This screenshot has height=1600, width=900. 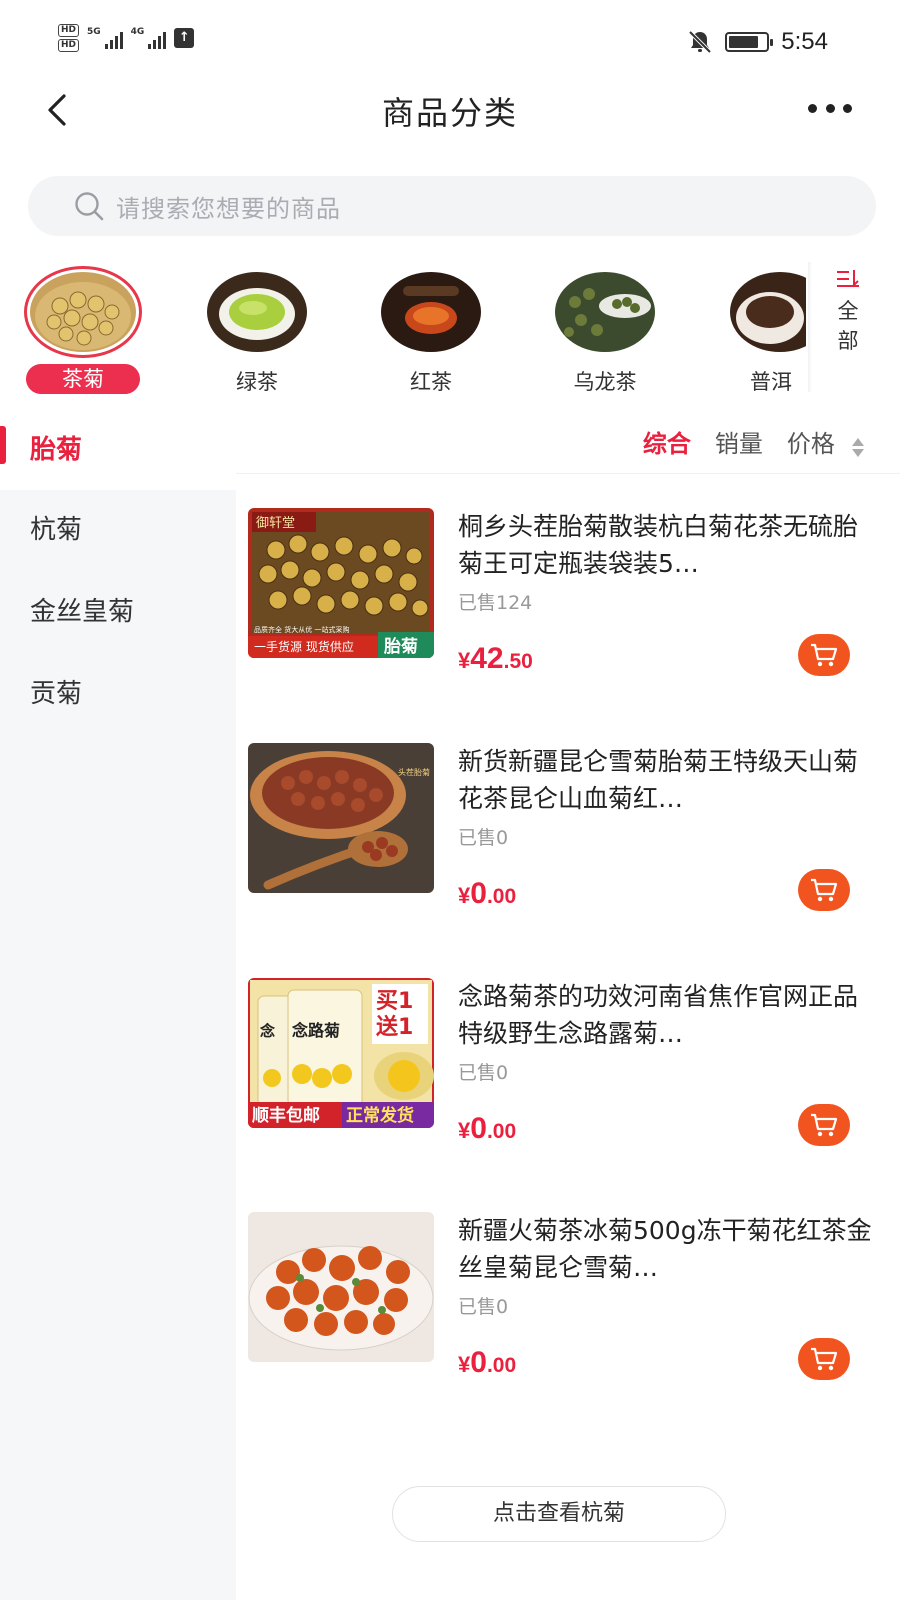 I want to click on image-tag-text: 头茬胎菊, so click(x=414, y=772).